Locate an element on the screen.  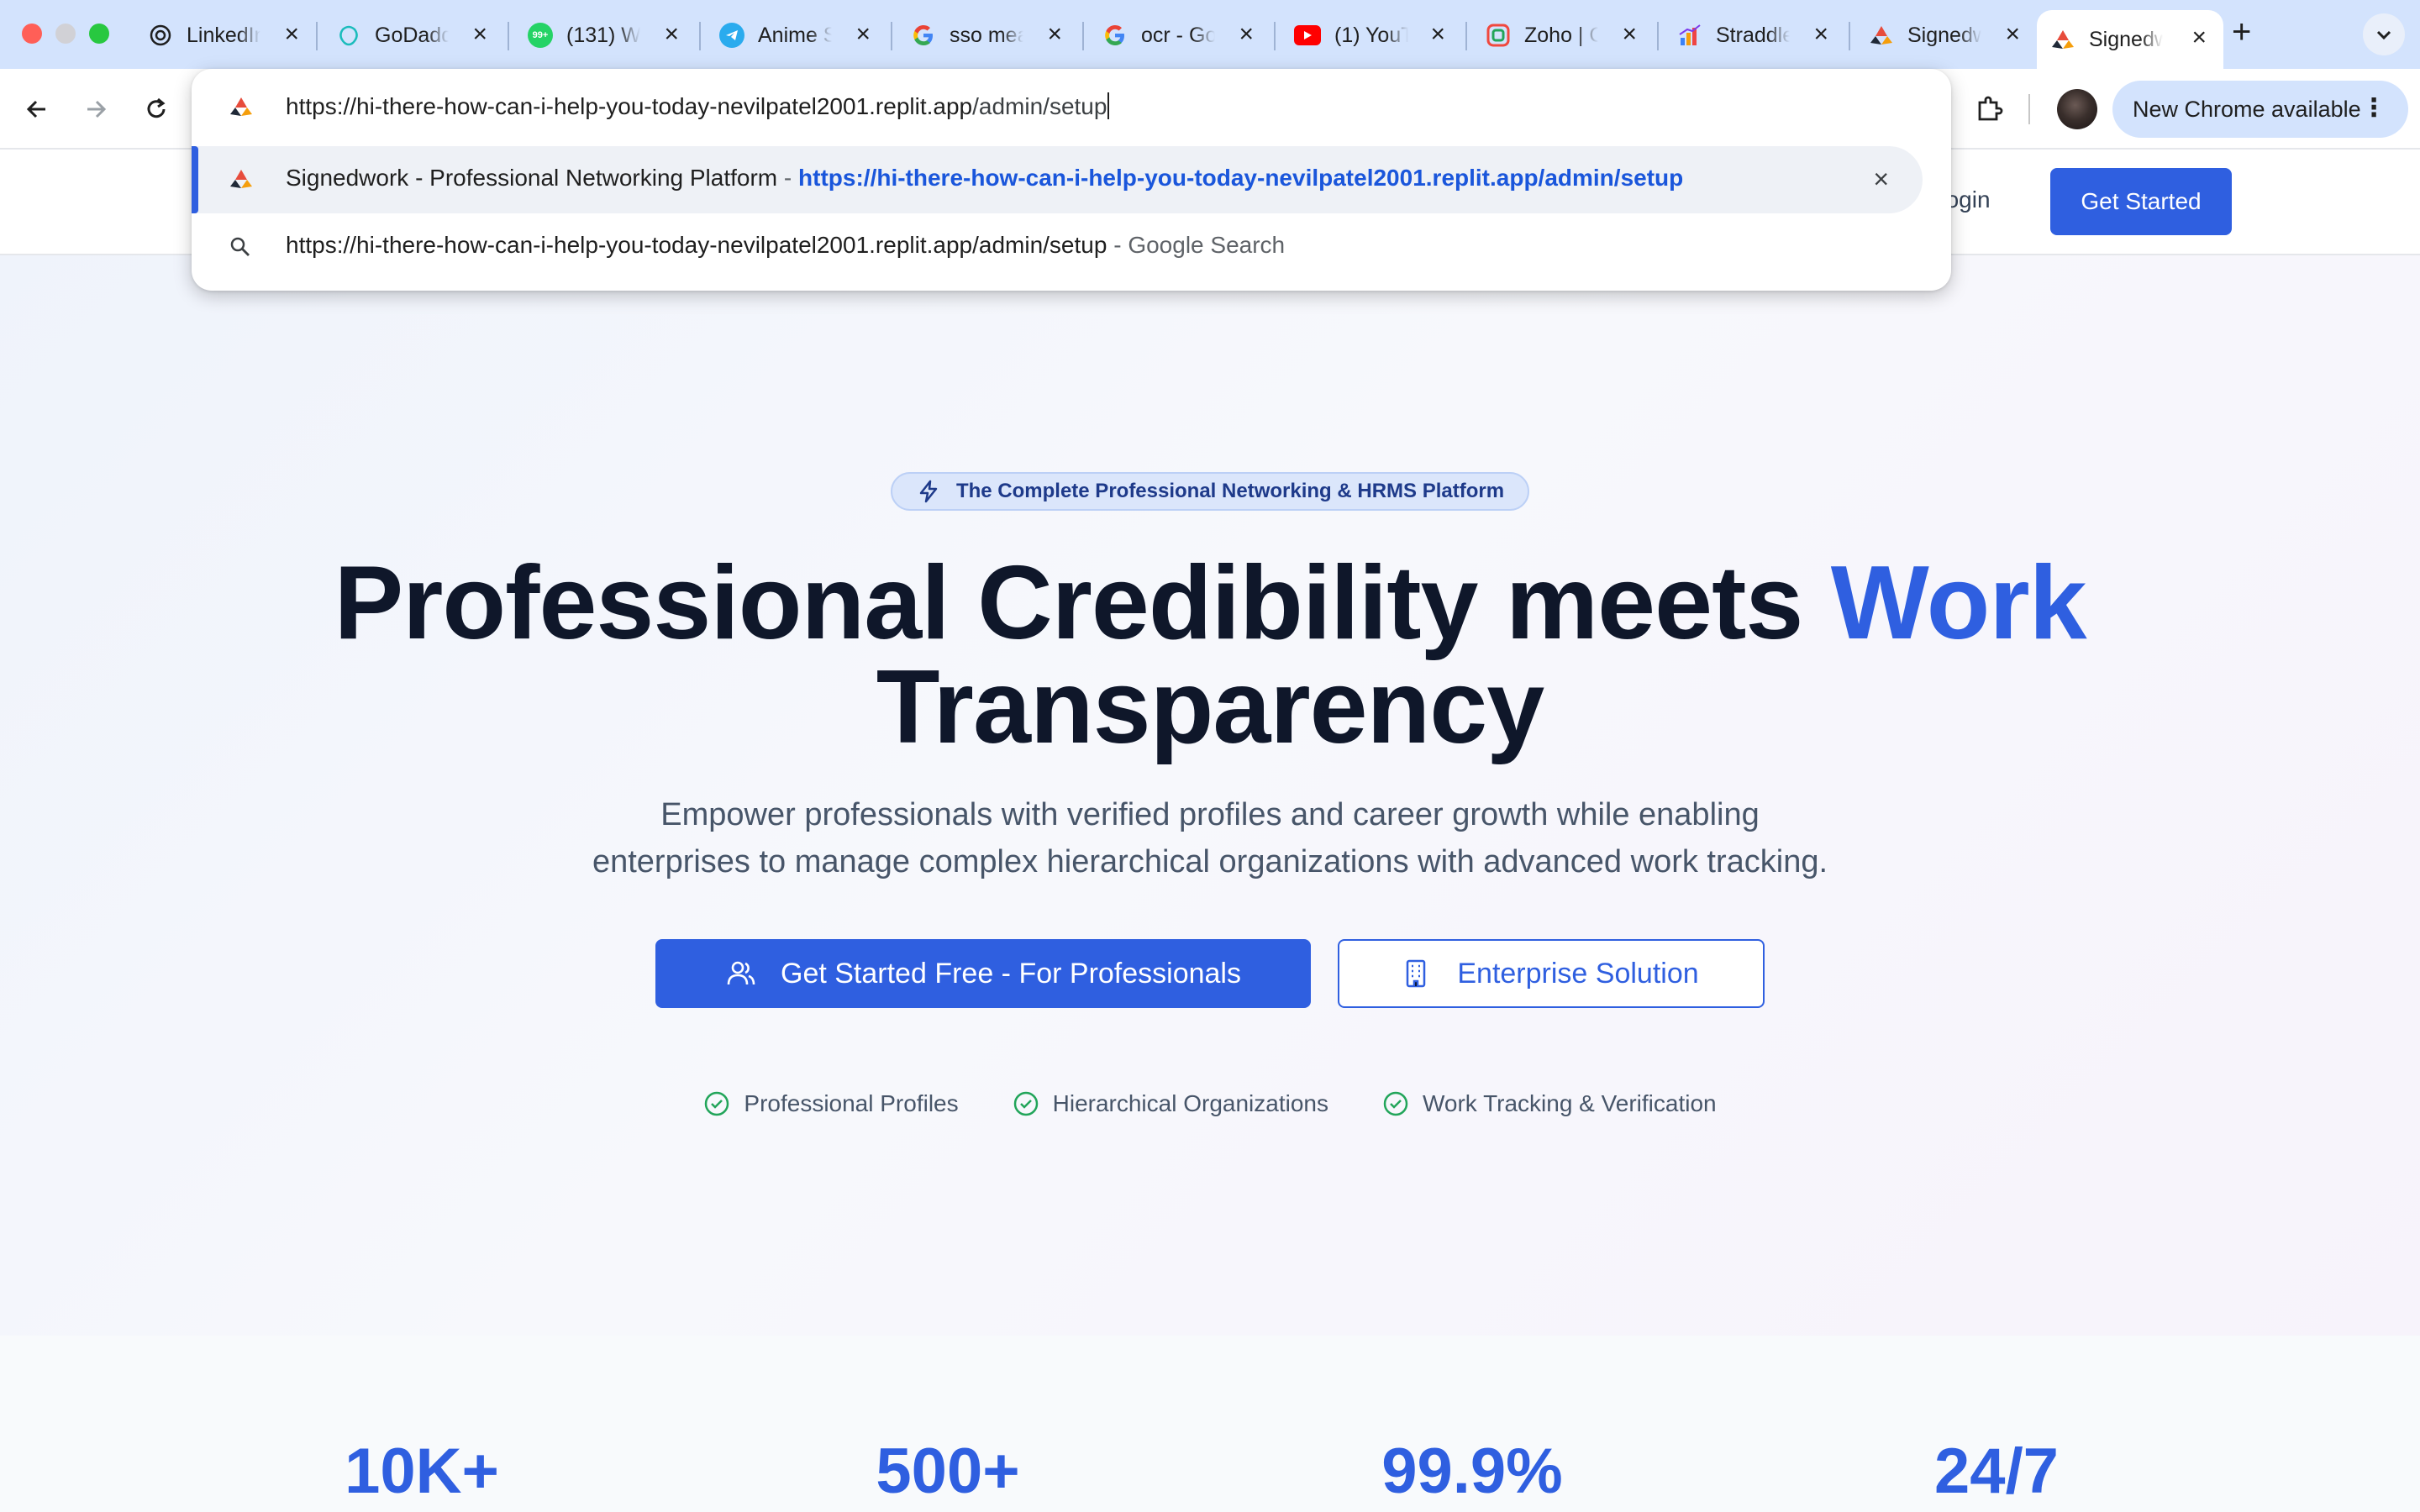
toolbar-divider is located at coordinates (2029, 109).